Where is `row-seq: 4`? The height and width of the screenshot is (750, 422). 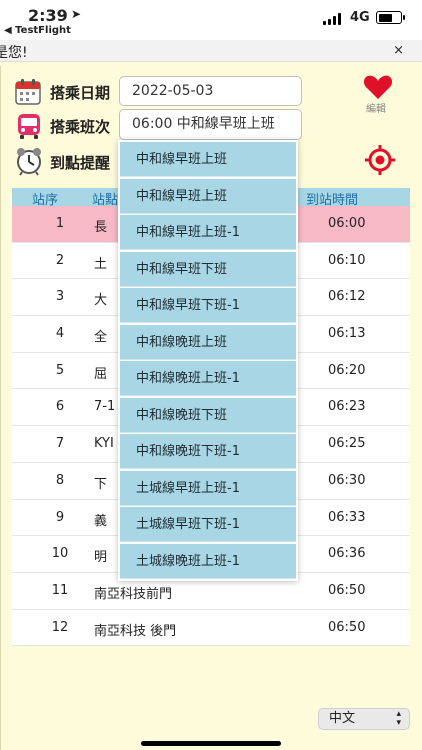
row-seq: 4 is located at coordinates (60, 334).